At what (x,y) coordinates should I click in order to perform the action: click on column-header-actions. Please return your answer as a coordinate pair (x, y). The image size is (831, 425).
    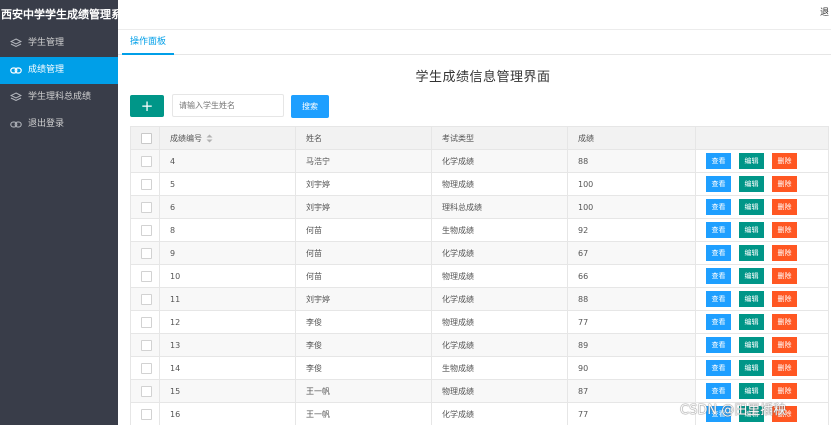
    Looking at the image, I should click on (762, 138).